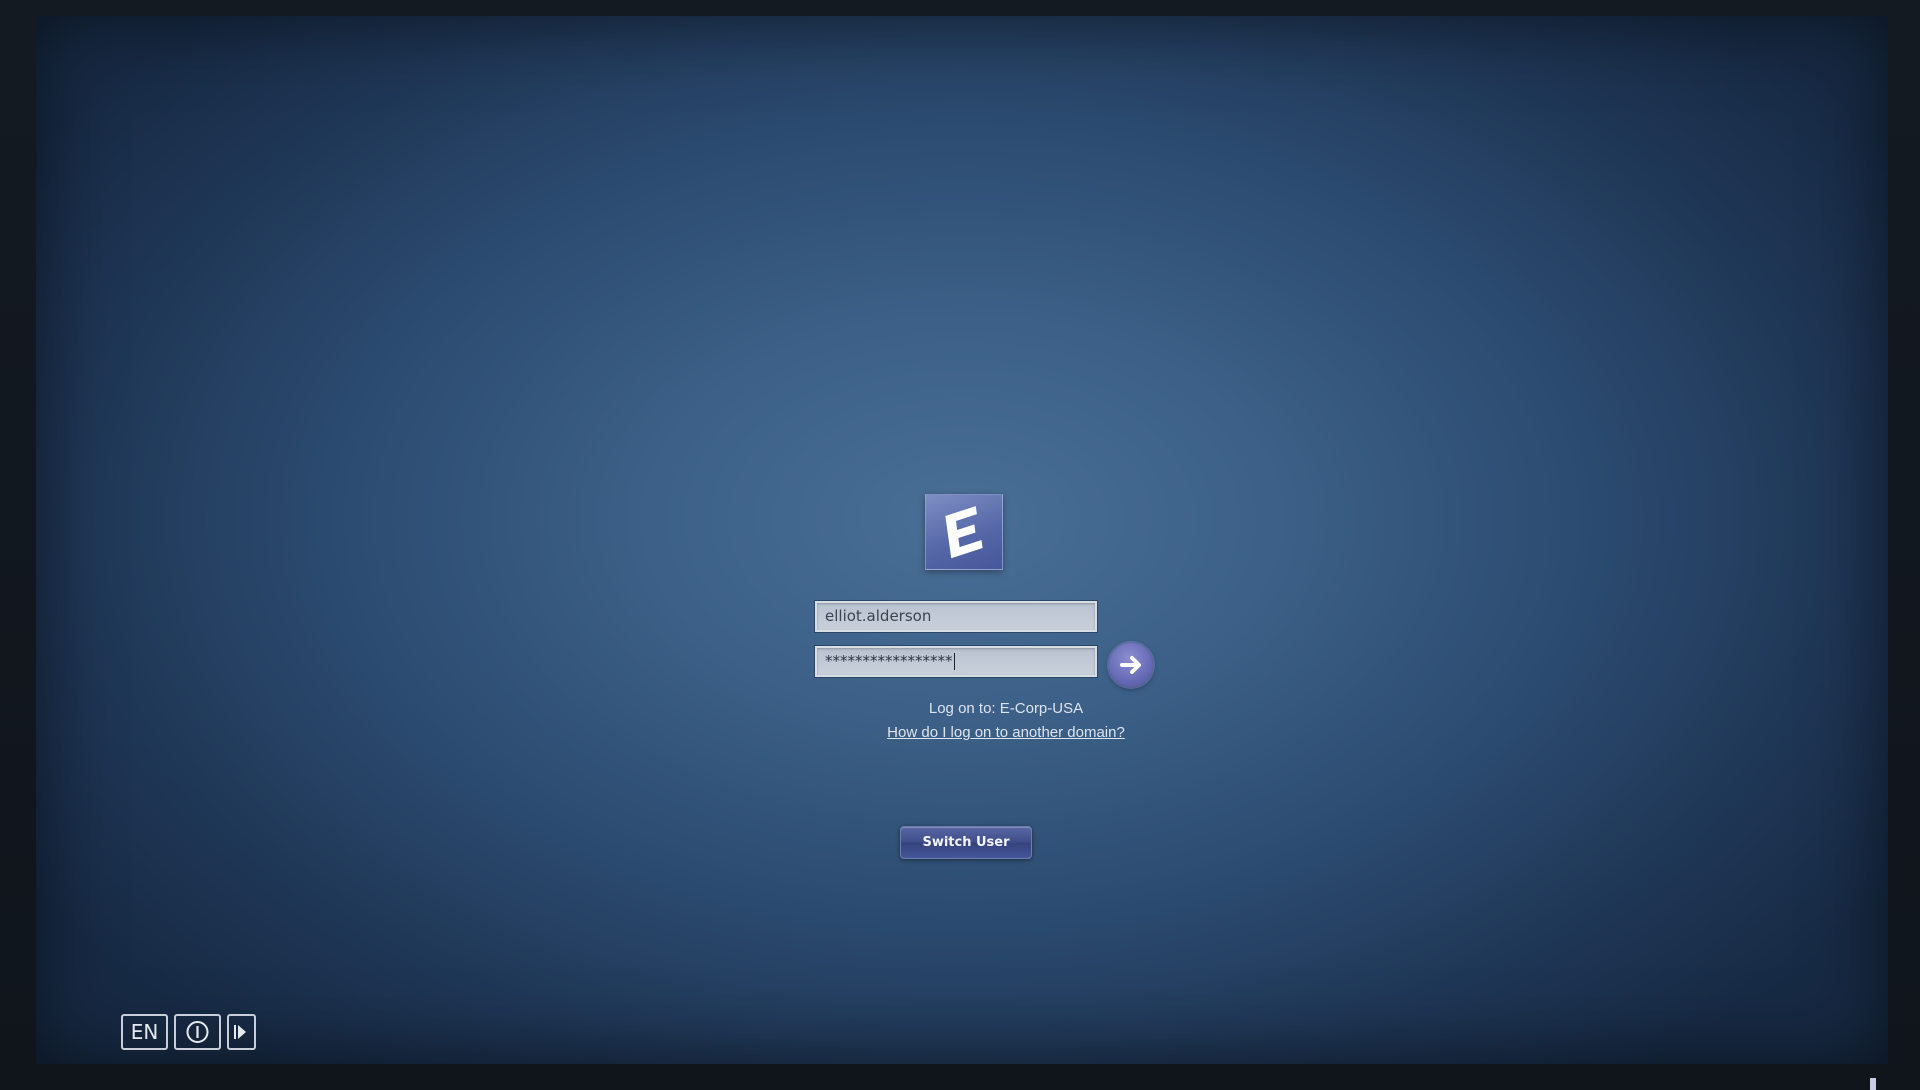 This screenshot has height=1090, width=1920. What do you see at coordinates (1006, 732) in the screenshot?
I see `another-domain-link: How do I log on to another domain?` at bounding box center [1006, 732].